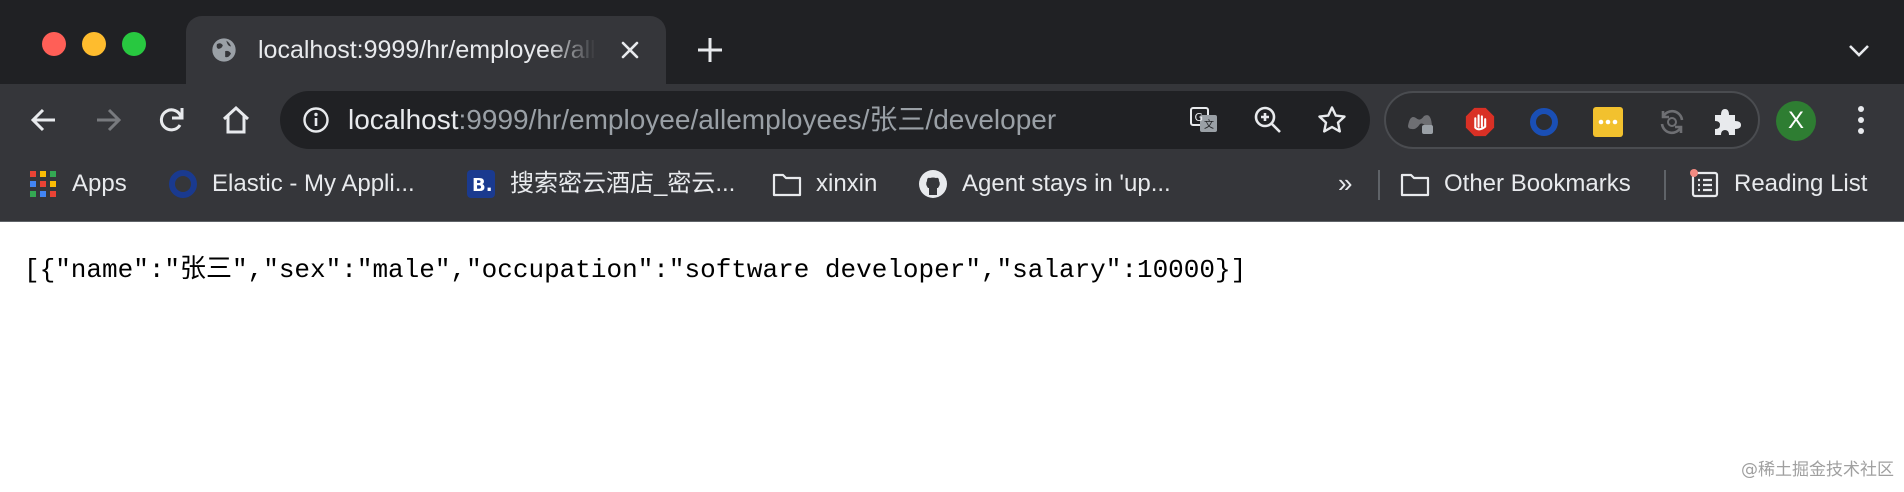 The width and height of the screenshot is (1904, 492). I want to click on new-tab-button, so click(710, 50).